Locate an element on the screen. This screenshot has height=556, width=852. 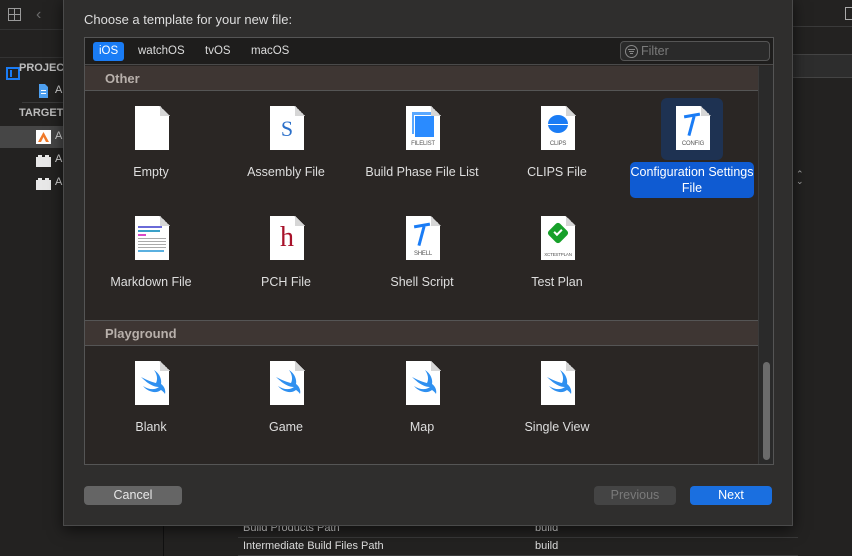
tab-watchos: watchOS is located at coordinates (161, 51).